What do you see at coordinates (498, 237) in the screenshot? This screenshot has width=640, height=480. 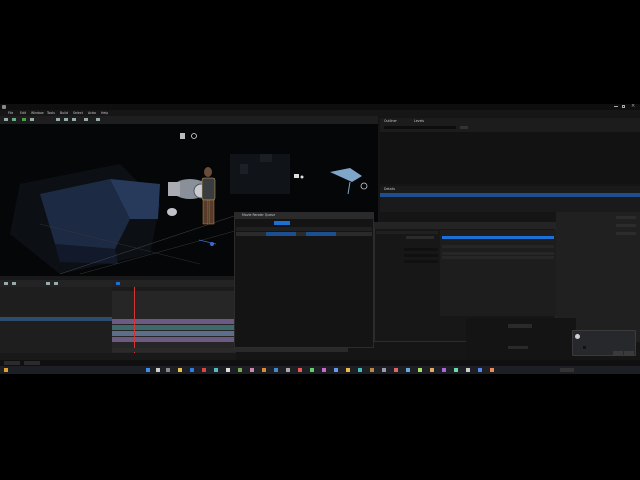 I see `picker-highlight-row` at bounding box center [498, 237].